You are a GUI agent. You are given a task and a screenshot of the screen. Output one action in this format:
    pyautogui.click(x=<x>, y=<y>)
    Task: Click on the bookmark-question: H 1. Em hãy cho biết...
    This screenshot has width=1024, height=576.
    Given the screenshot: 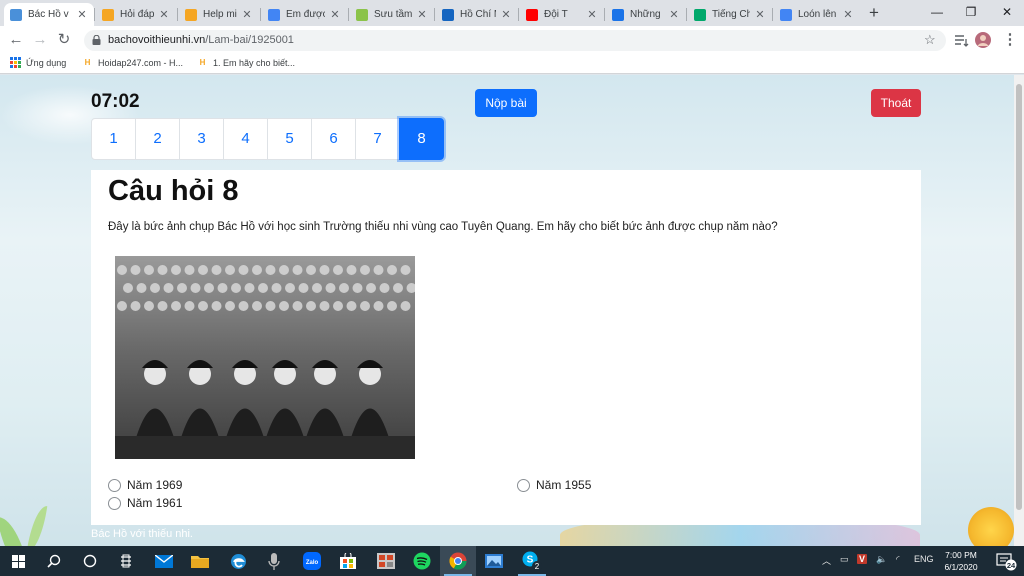 What is the action you would take?
    pyautogui.click(x=246, y=62)
    